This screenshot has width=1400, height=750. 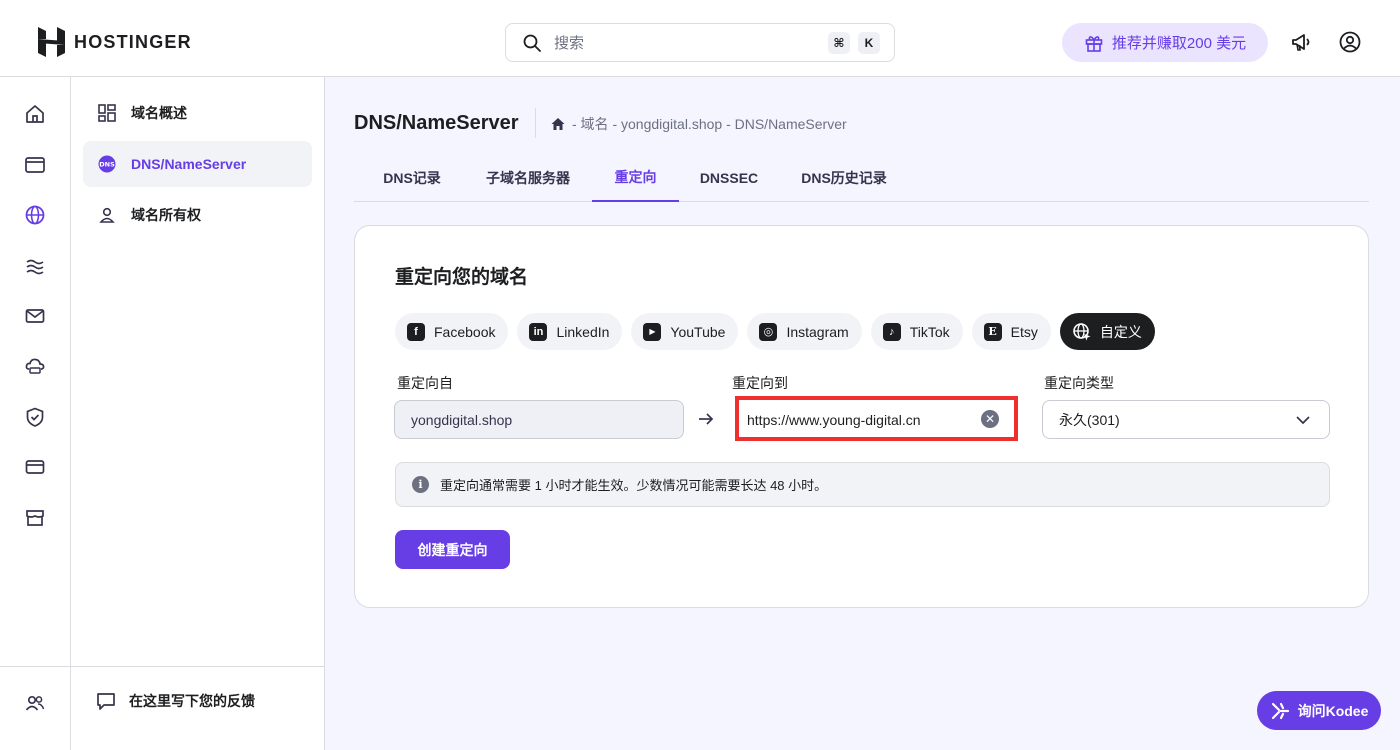 I want to click on preset-instagram: ◎ Instagram, so click(x=804, y=331).